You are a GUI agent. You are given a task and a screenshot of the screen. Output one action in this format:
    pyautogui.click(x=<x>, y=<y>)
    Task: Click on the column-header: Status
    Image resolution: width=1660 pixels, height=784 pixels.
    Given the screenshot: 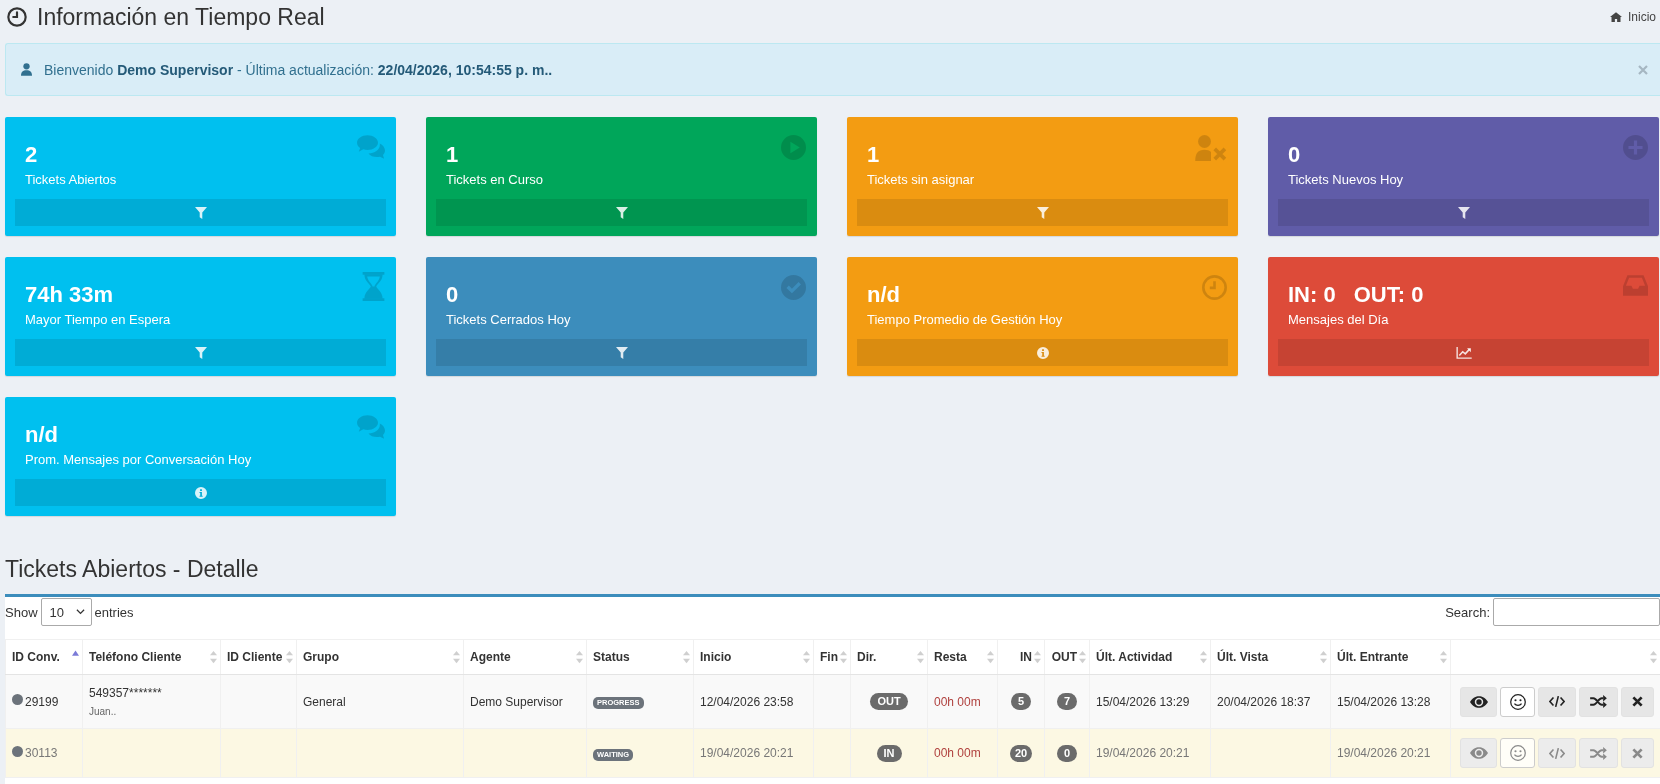 What is the action you would take?
    pyautogui.click(x=640, y=657)
    